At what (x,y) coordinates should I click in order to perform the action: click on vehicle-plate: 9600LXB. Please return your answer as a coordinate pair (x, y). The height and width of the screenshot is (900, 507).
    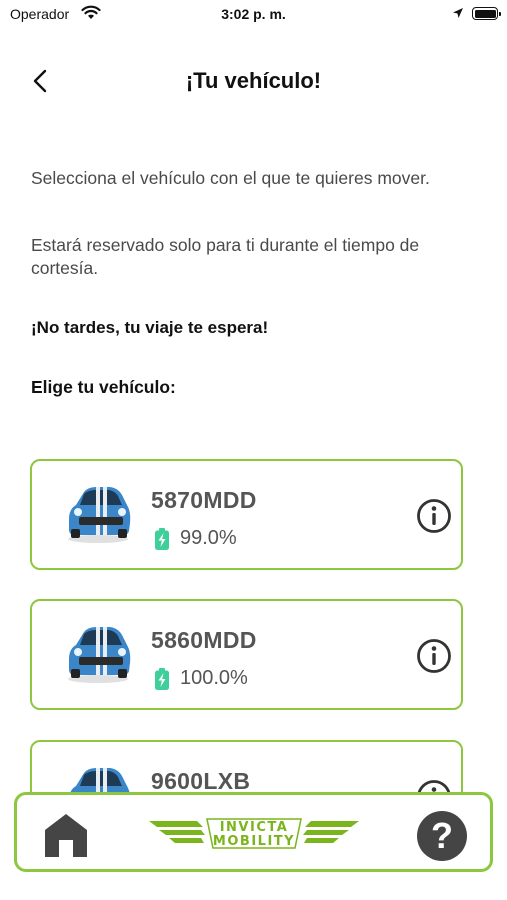
    Looking at the image, I should click on (201, 781).